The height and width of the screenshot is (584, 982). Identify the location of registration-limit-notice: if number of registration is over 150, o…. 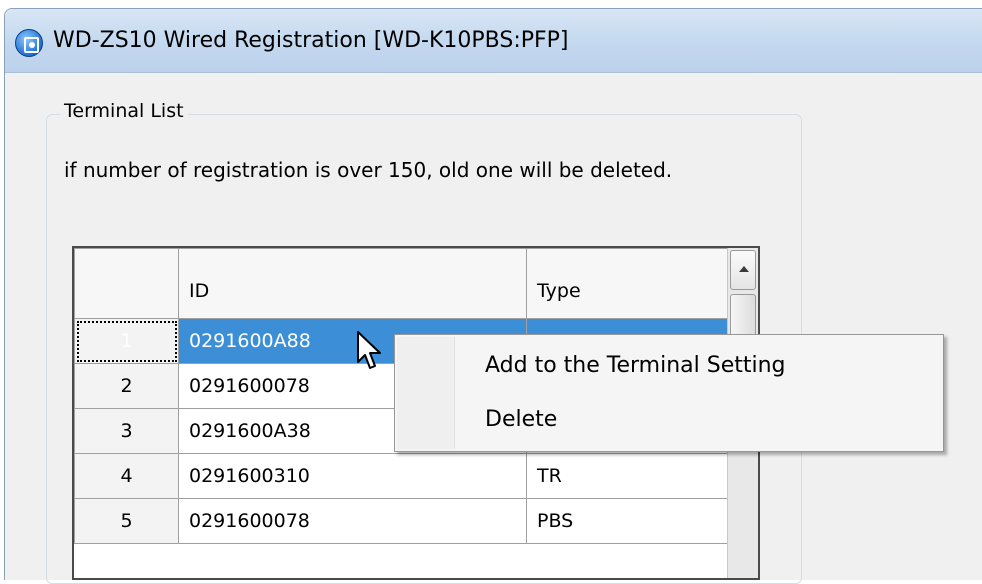
(368, 170).